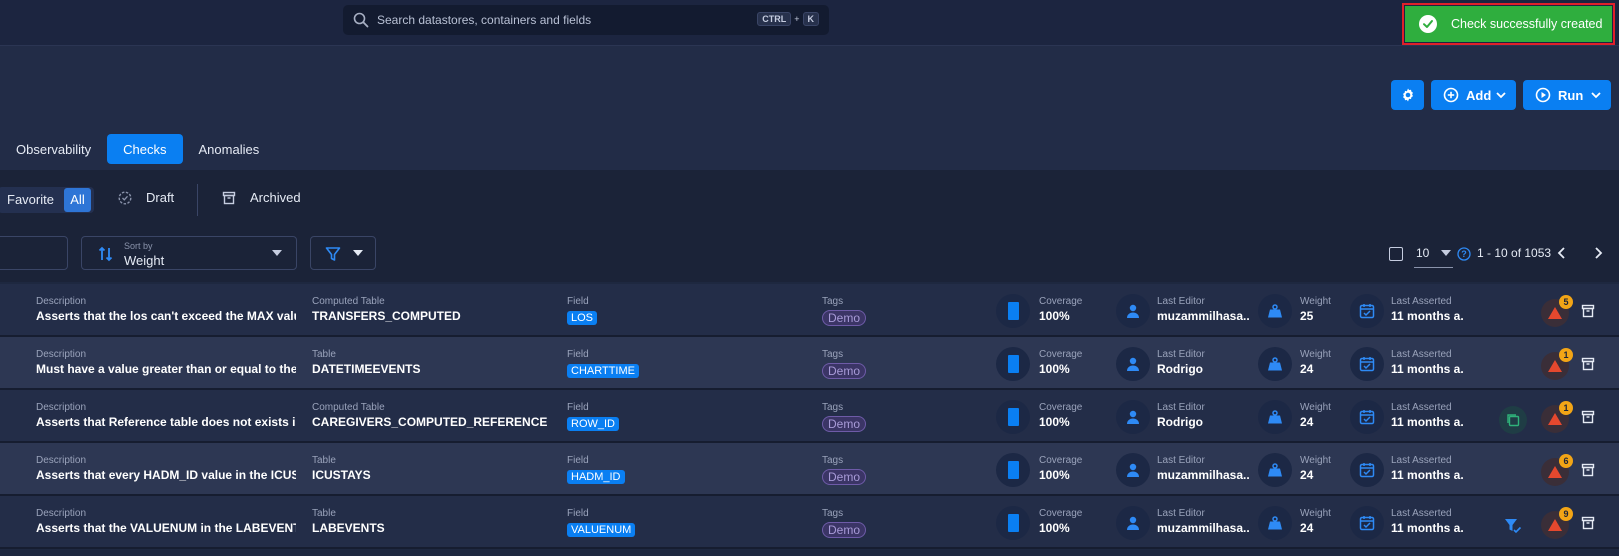  What do you see at coordinates (1396, 254) in the screenshot?
I see `select-all-checkbox` at bounding box center [1396, 254].